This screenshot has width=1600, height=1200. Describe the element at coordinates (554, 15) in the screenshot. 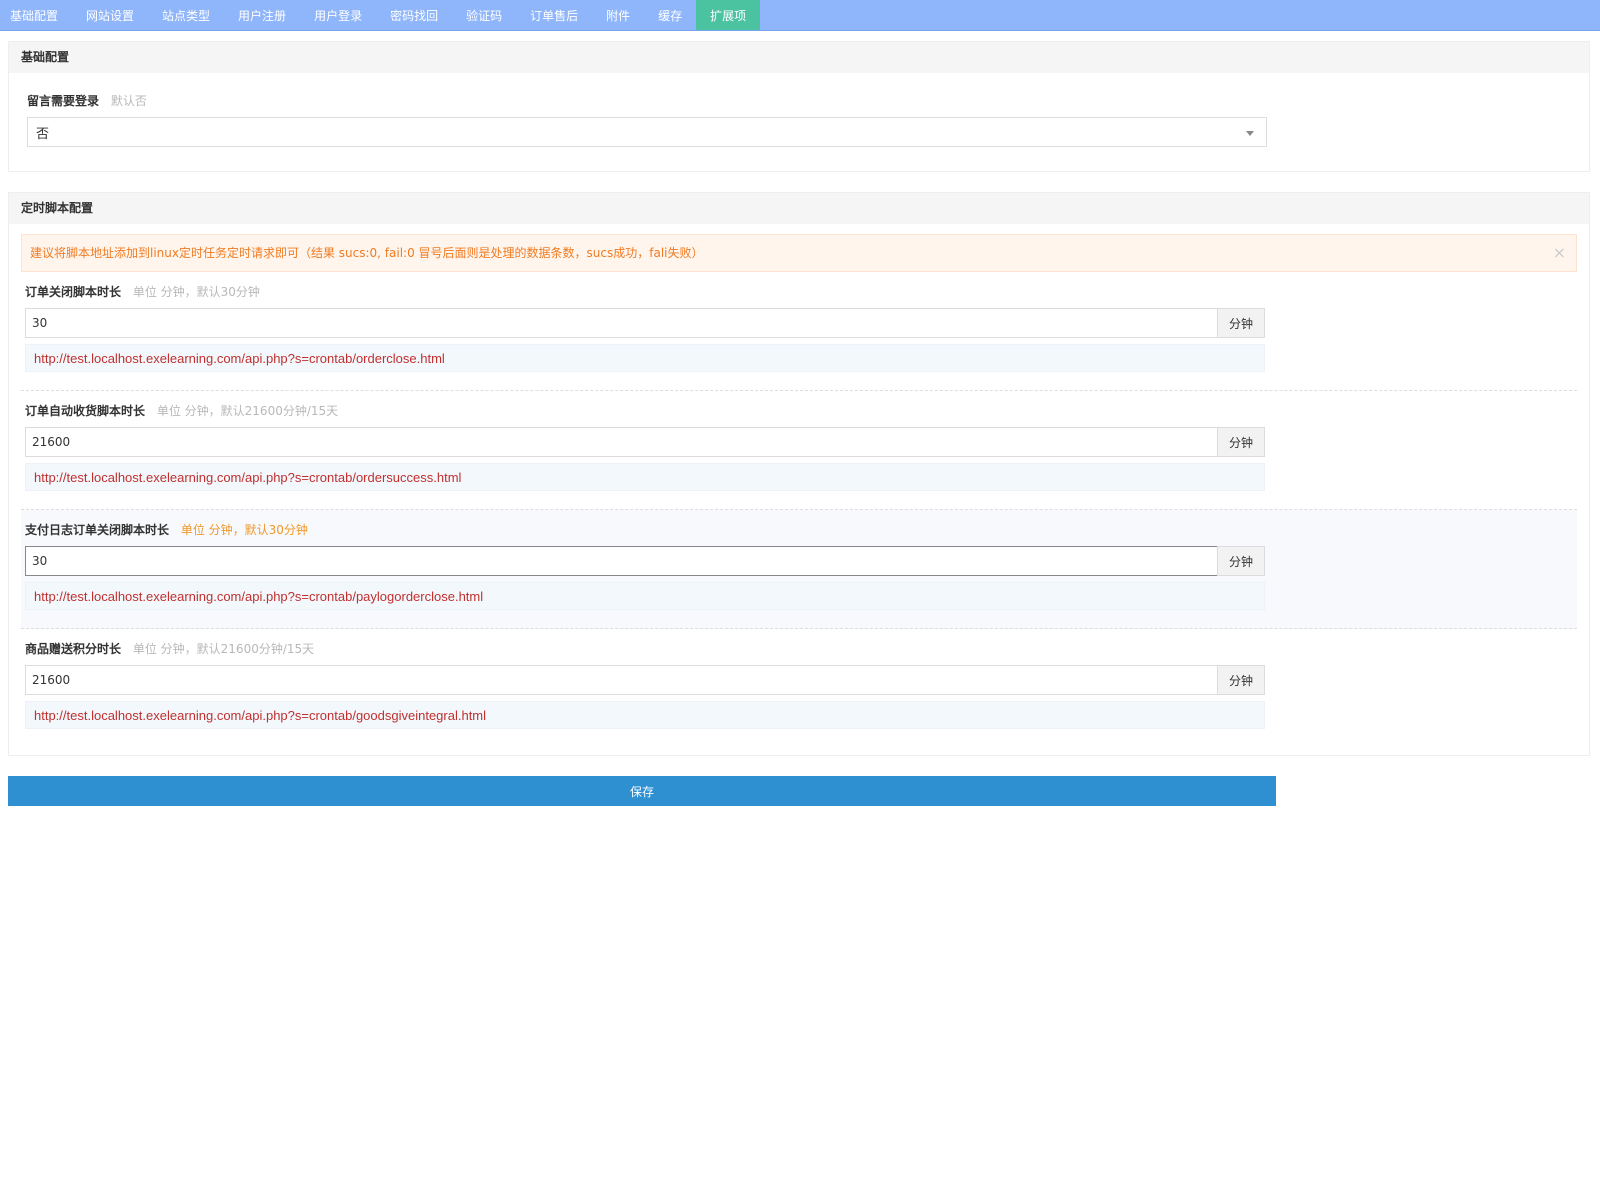

I see `tab-order-aftersale: 订单售后` at that location.